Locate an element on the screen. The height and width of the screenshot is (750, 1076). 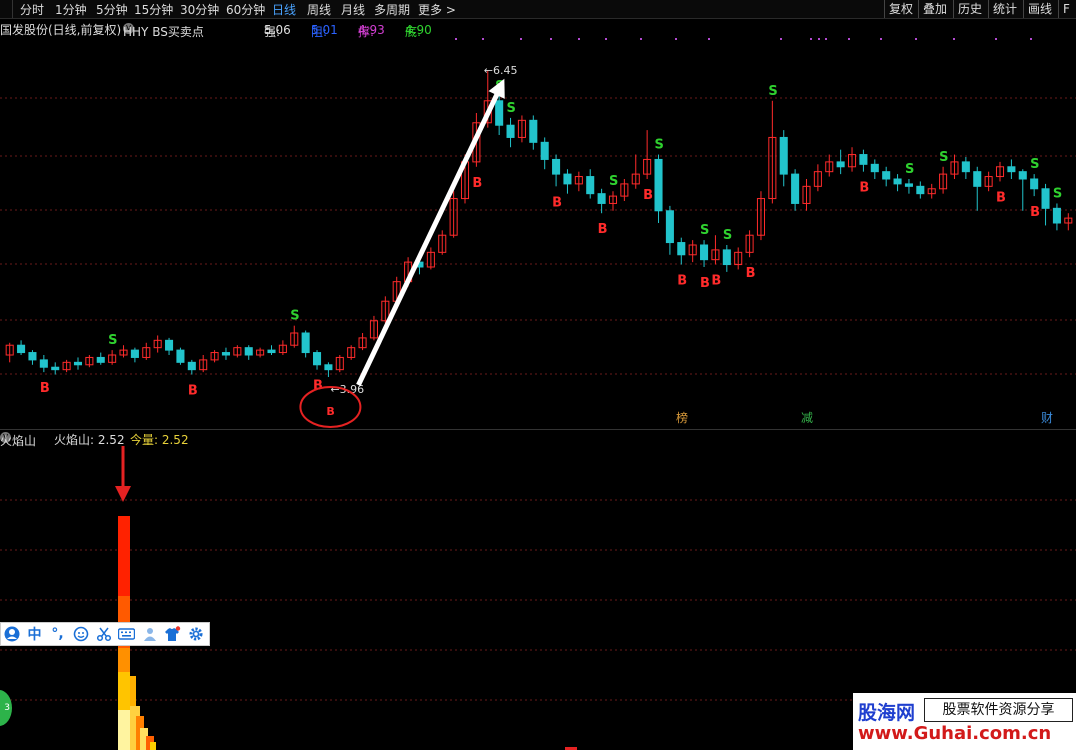
tab-more: 更多 > is located at coordinates (437, 9).